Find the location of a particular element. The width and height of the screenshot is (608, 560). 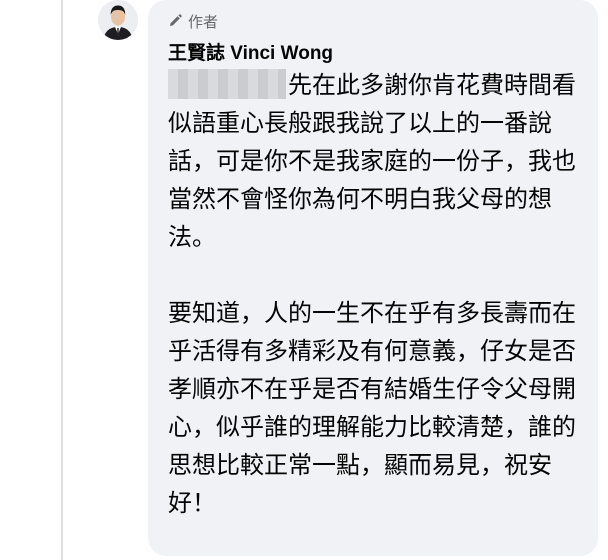

author-name: 王賢誌 Vinci Wong is located at coordinates (250, 51).